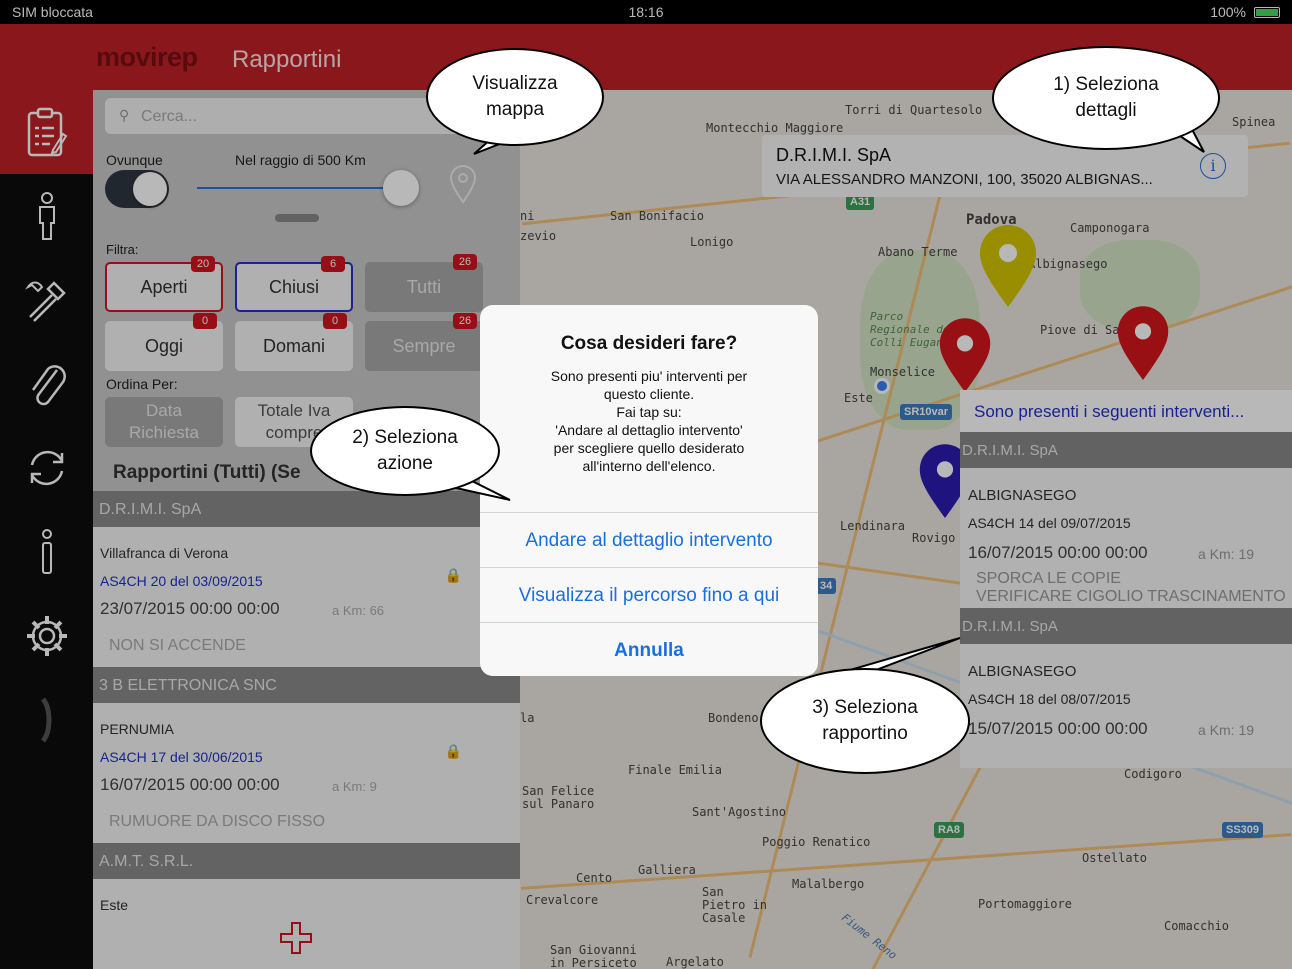 The width and height of the screenshot is (1292, 969). Describe the element at coordinates (515, 97) in the screenshot. I see `callout-view-map: Visualizza mappa` at that location.